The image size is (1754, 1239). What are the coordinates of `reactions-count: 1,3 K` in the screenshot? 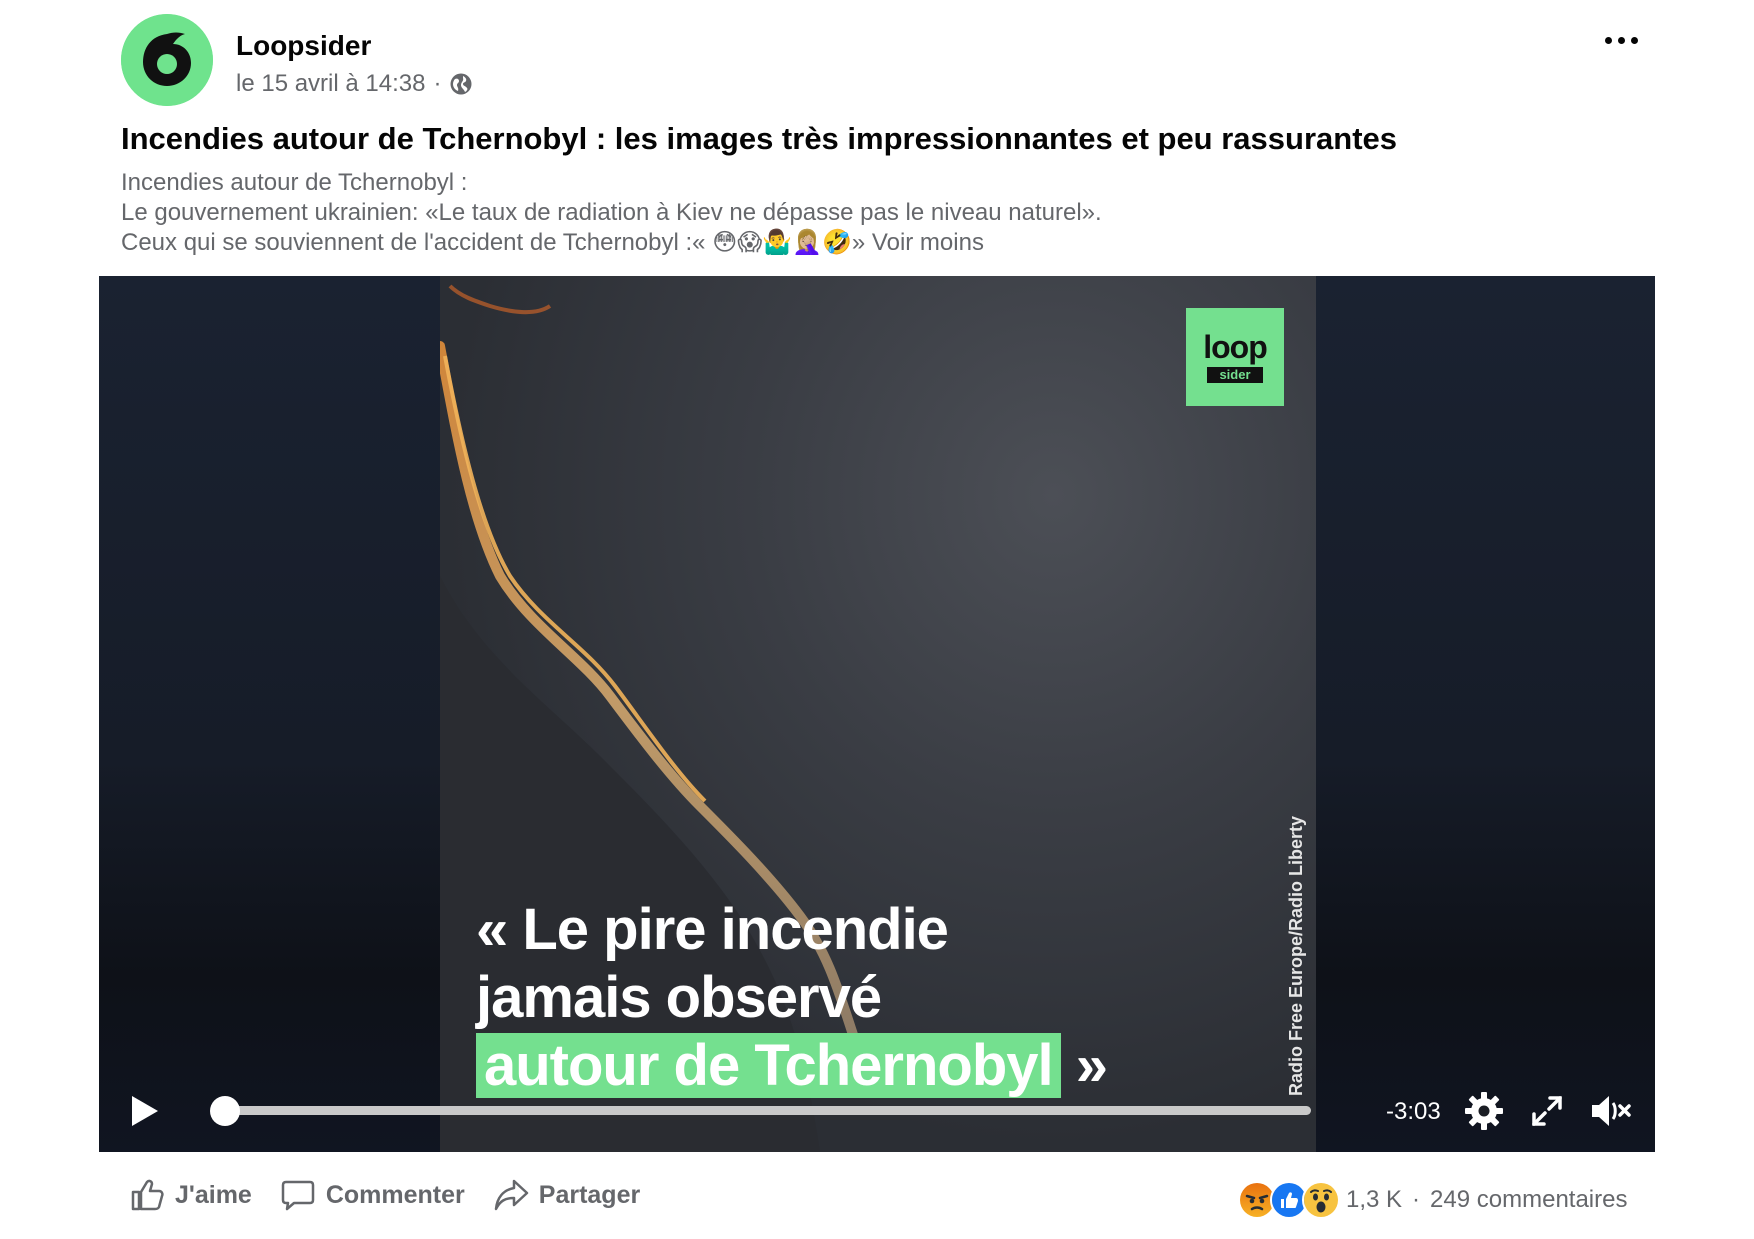 It's located at (1374, 1200).